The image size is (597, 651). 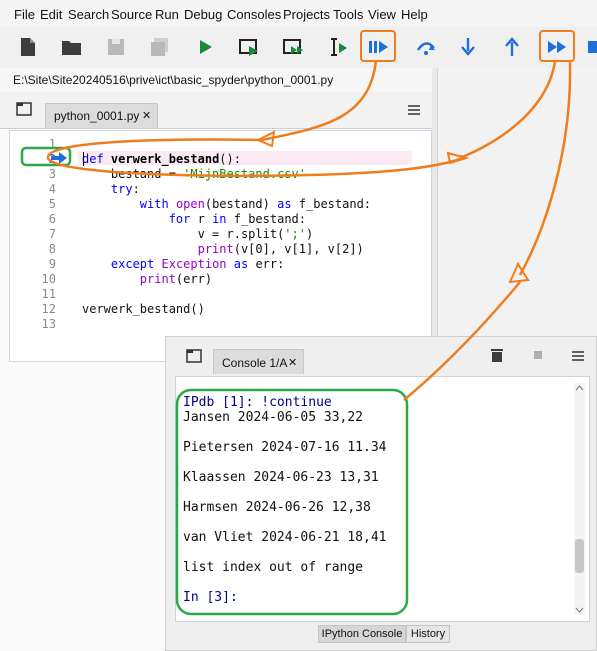 What do you see at coordinates (88, 14) in the screenshot?
I see `menu-search: Search` at bounding box center [88, 14].